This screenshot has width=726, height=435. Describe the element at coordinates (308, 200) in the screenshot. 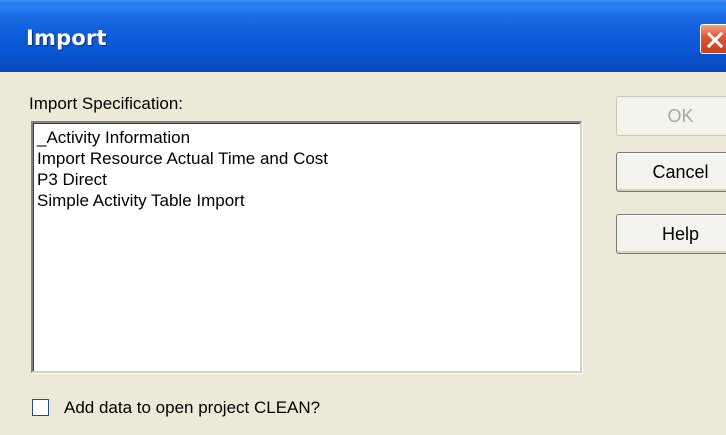

I see `list-item: Simple Activity Table Import` at that location.